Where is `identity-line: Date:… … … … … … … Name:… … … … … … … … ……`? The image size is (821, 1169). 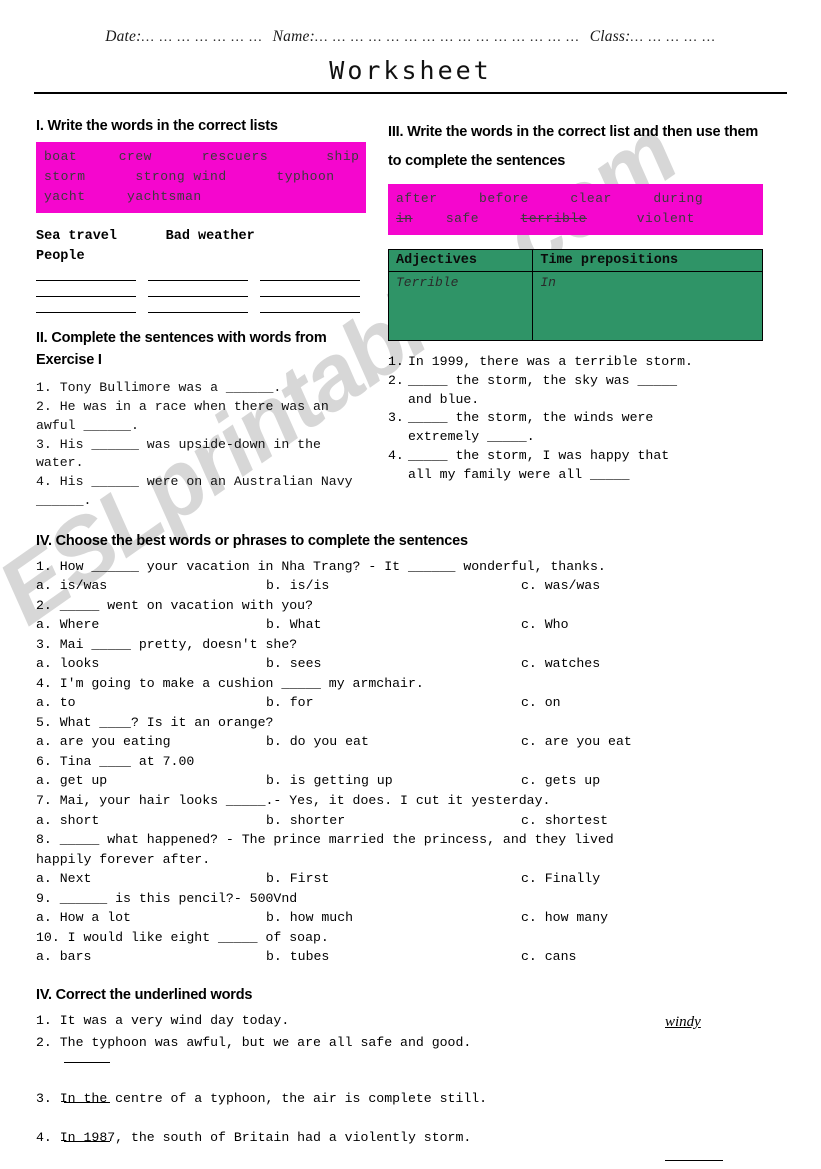
identity-line: Date:… … … … … … … Name:… … … … … … … … …… is located at coordinates (410, 37).